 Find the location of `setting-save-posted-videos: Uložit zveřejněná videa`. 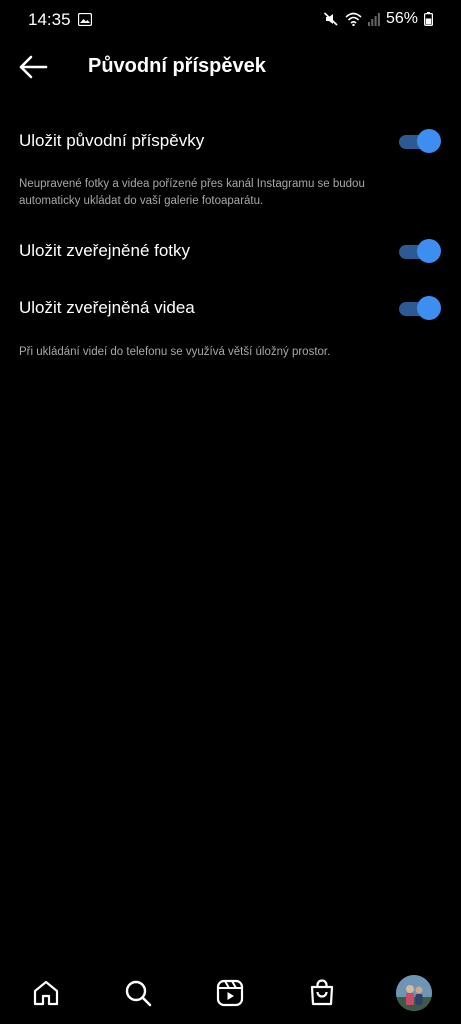

setting-save-posted-videos: Uložit zveřejněná videa is located at coordinates (230, 309).